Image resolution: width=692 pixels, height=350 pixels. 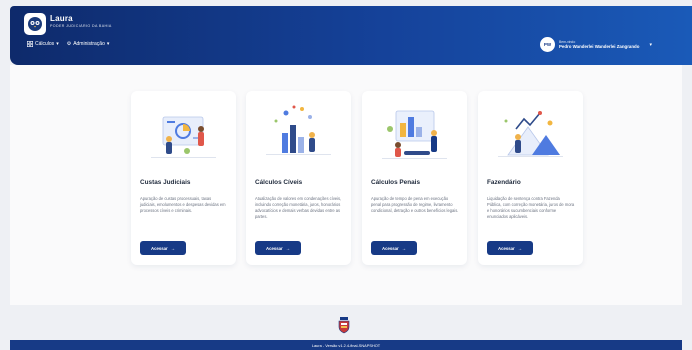 I want to click on brand-name: Laura, so click(x=61, y=18).